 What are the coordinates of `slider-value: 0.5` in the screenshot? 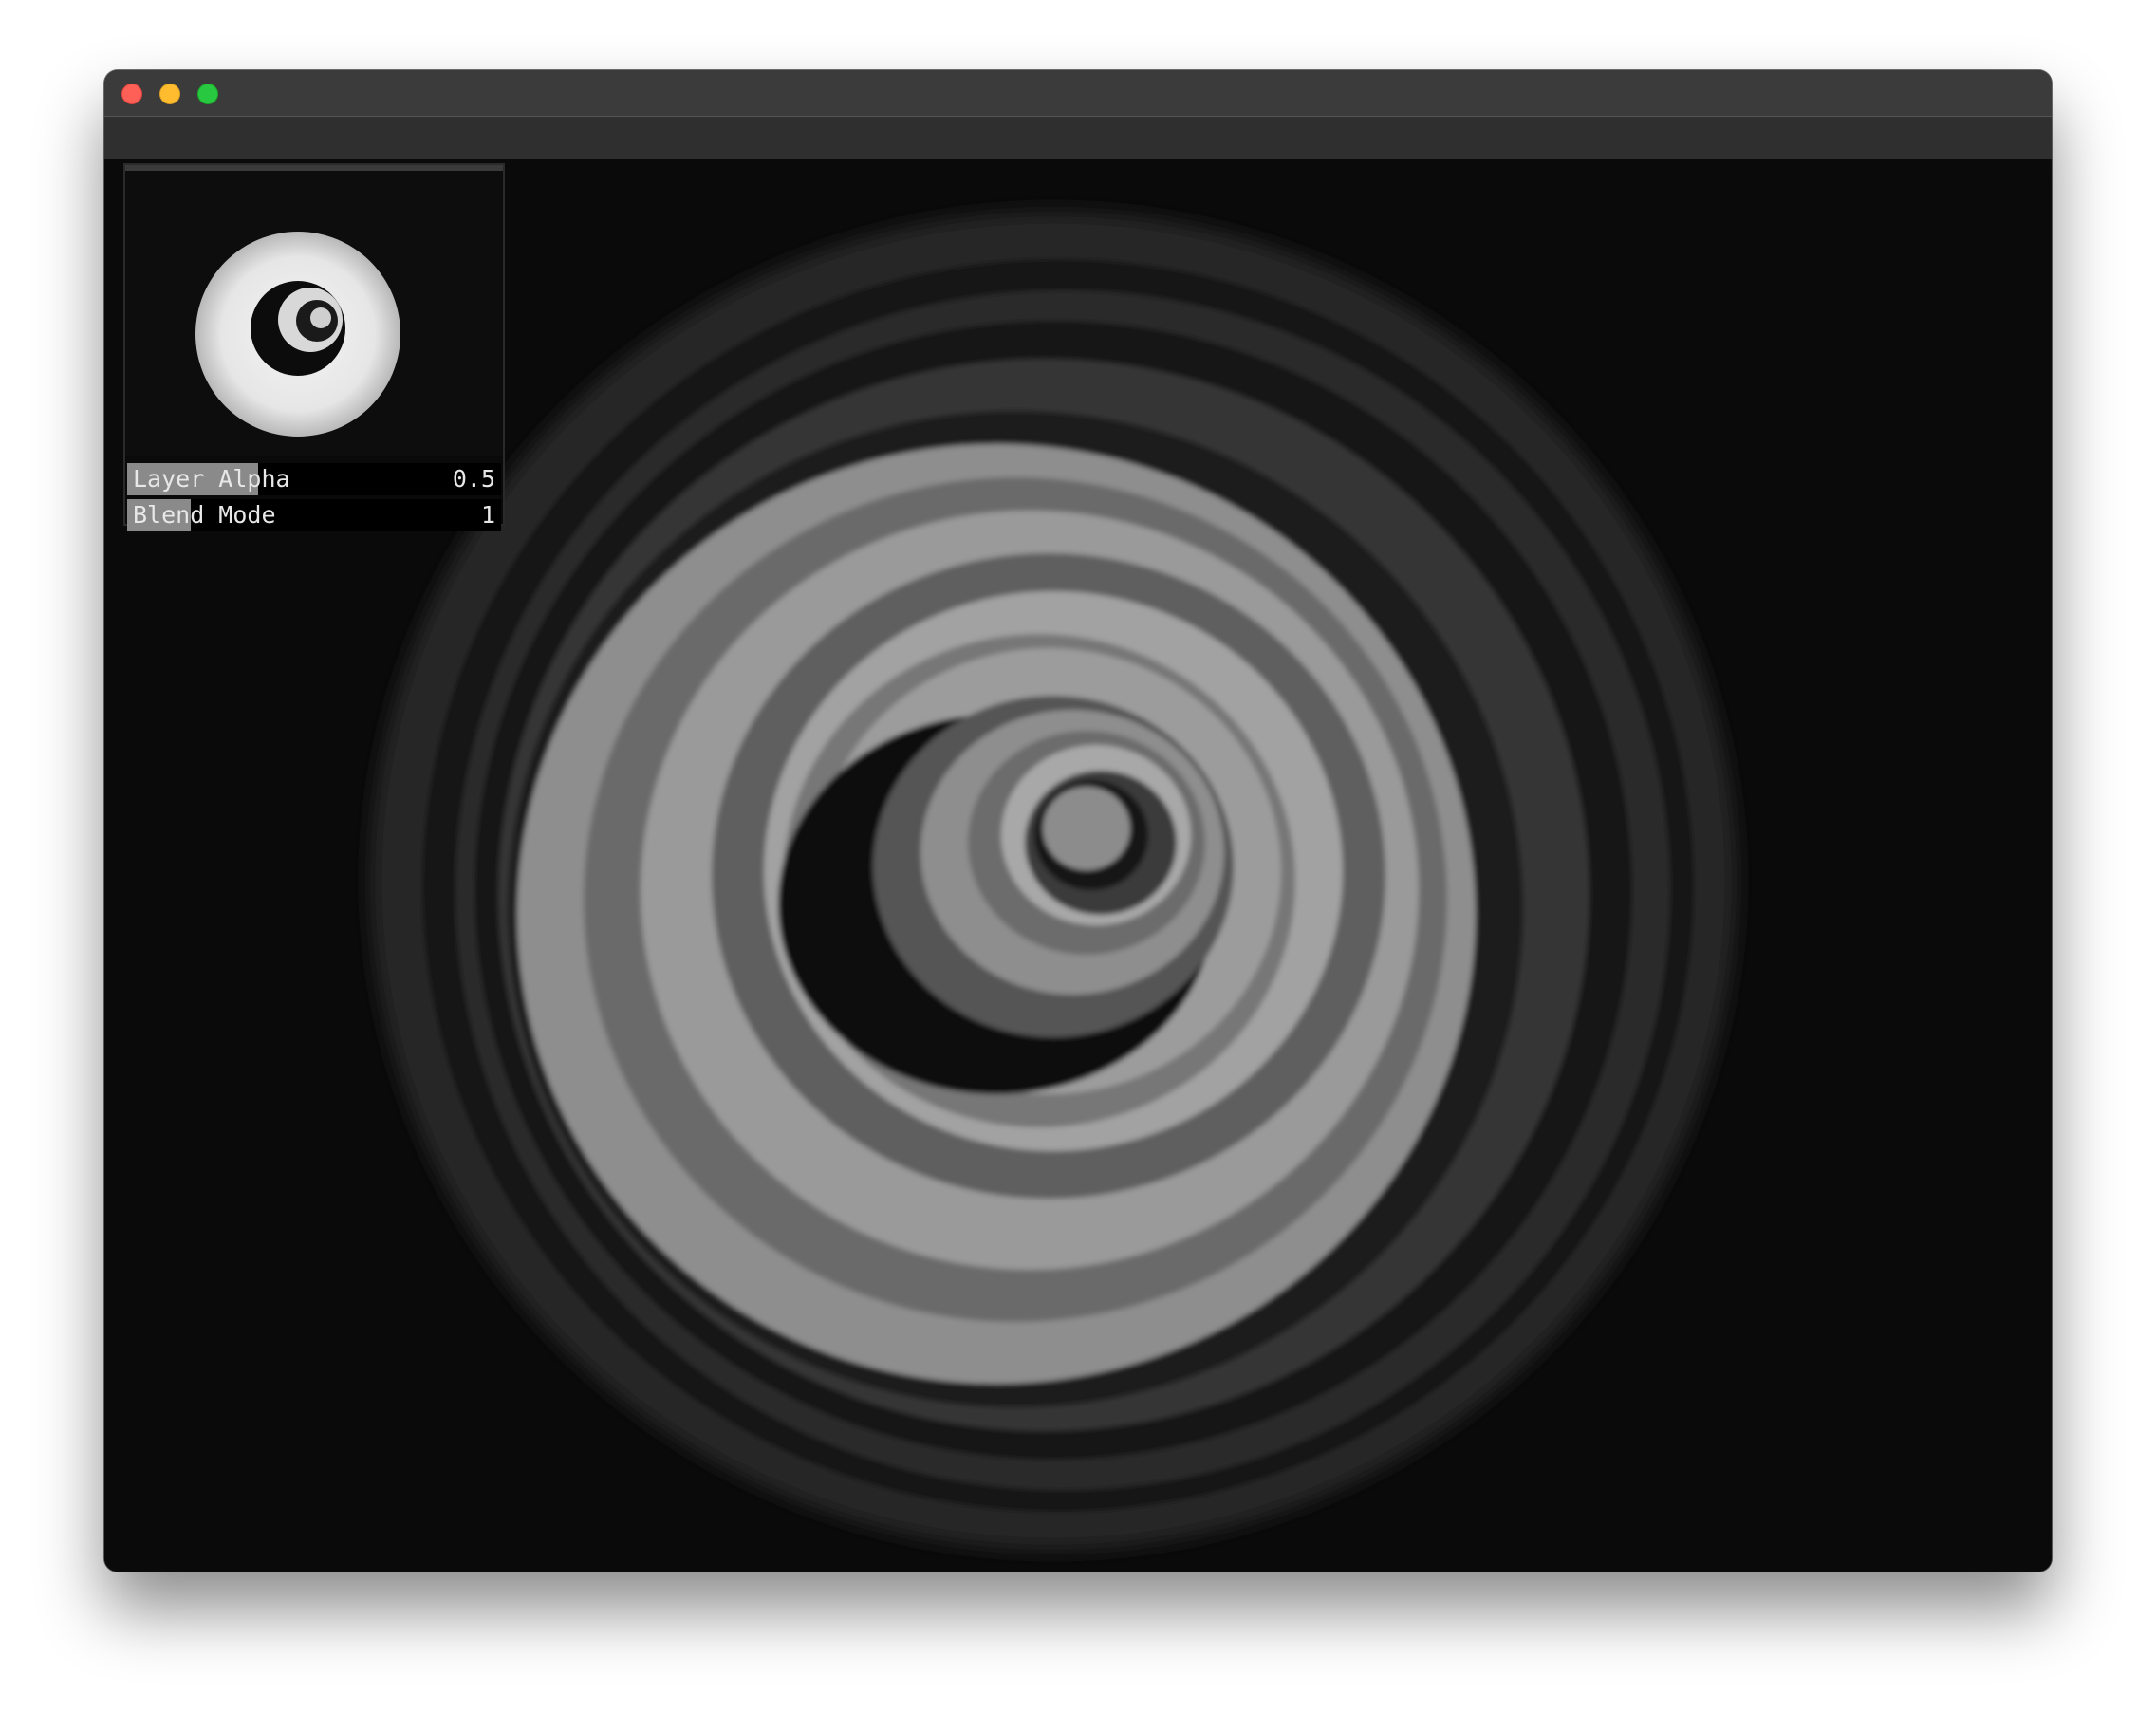 It's located at (473, 479).